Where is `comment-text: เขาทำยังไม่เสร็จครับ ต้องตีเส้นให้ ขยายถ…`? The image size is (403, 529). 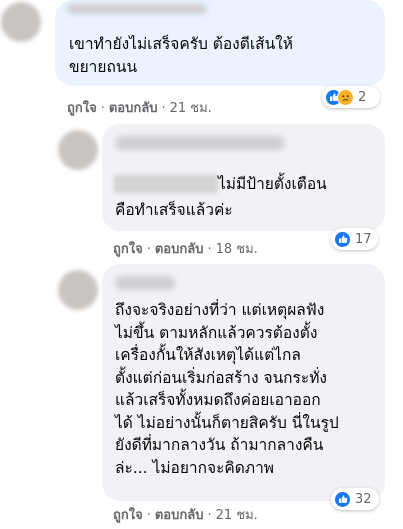 comment-text: เขาทำยังไม่เสร็จครับ ต้องตีเส้นให้ ขยายถ… is located at coordinates (181, 55).